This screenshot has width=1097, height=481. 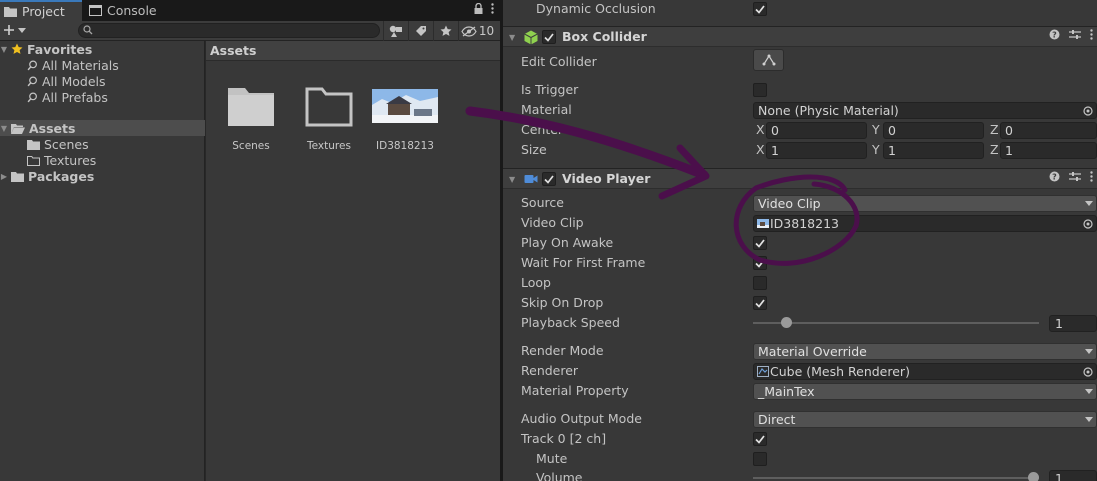 What do you see at coordinates (760, 283) in the screenshot?
I see `loop-checkbox` at bounding box center [760, 283].